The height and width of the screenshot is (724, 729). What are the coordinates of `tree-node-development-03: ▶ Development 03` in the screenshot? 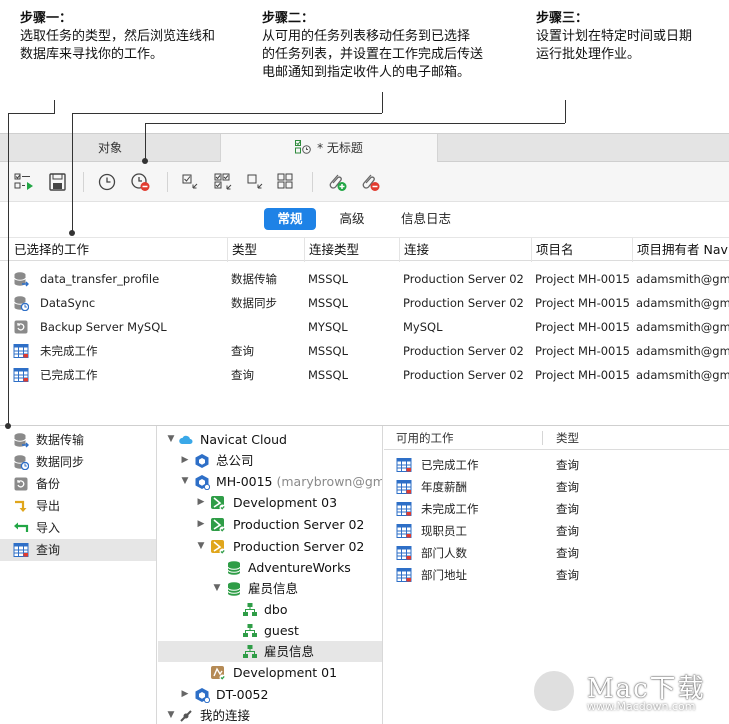 It's located at (270, 502).